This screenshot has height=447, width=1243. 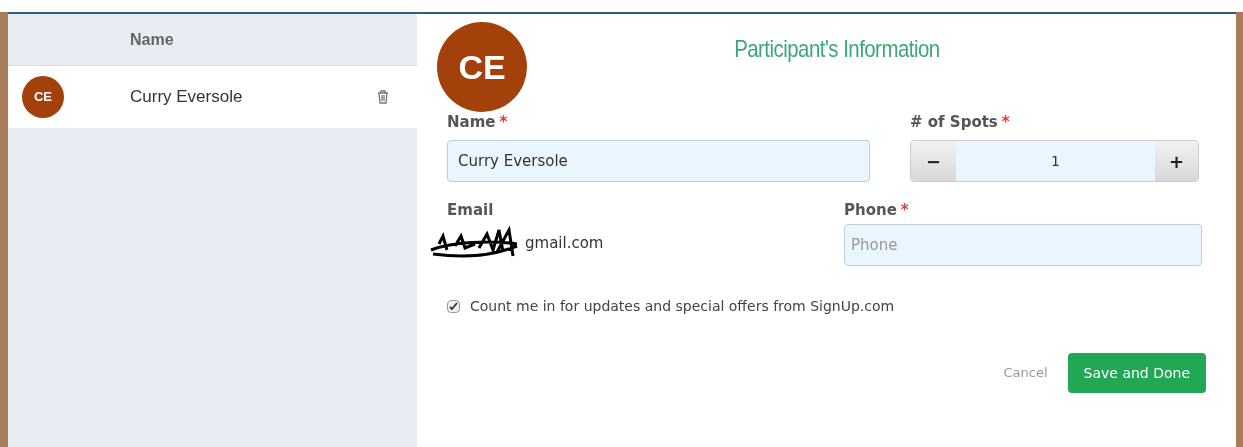 I want to click on field-label: # of Spots, so click(x=954, y=122).